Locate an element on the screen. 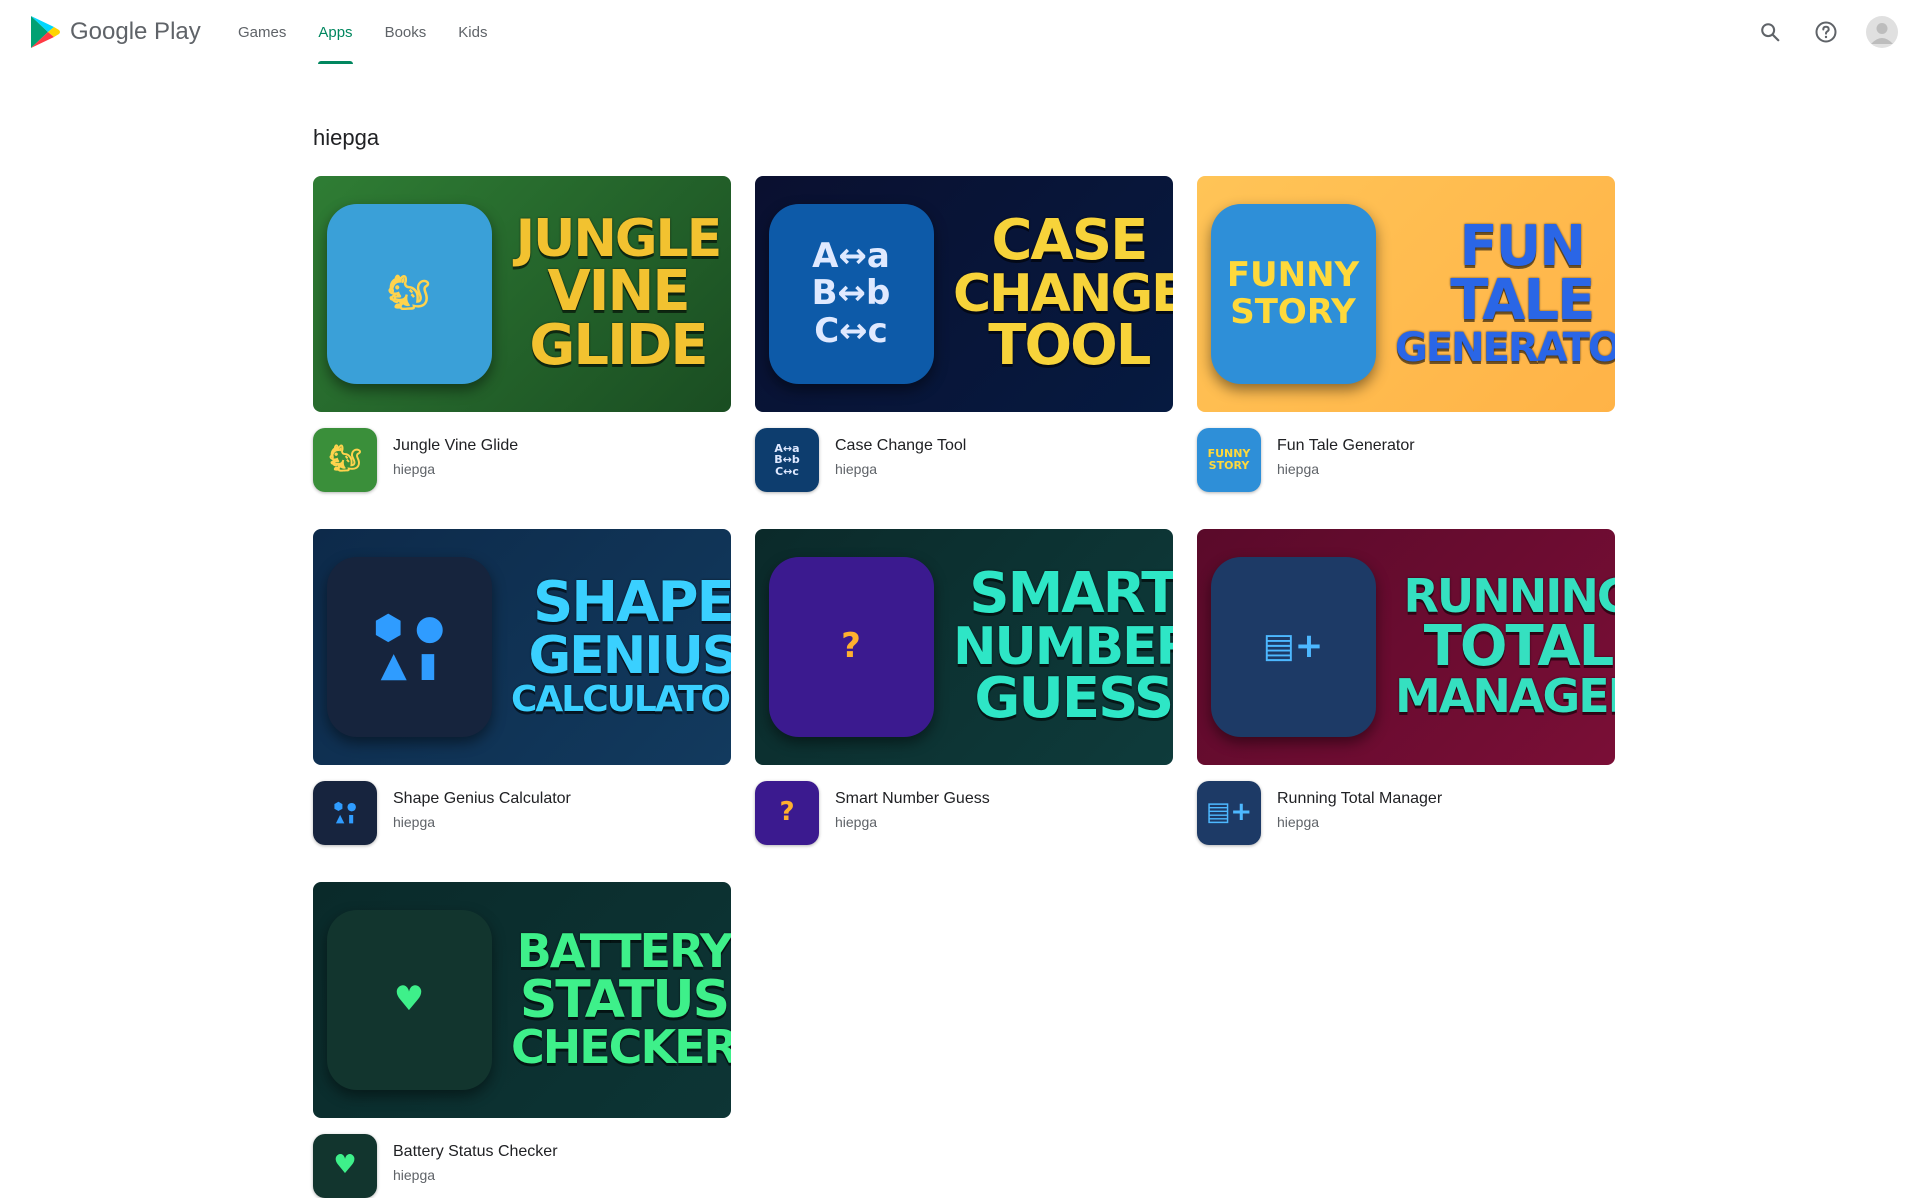  account-avatar is located at coordinates (1882, 32).